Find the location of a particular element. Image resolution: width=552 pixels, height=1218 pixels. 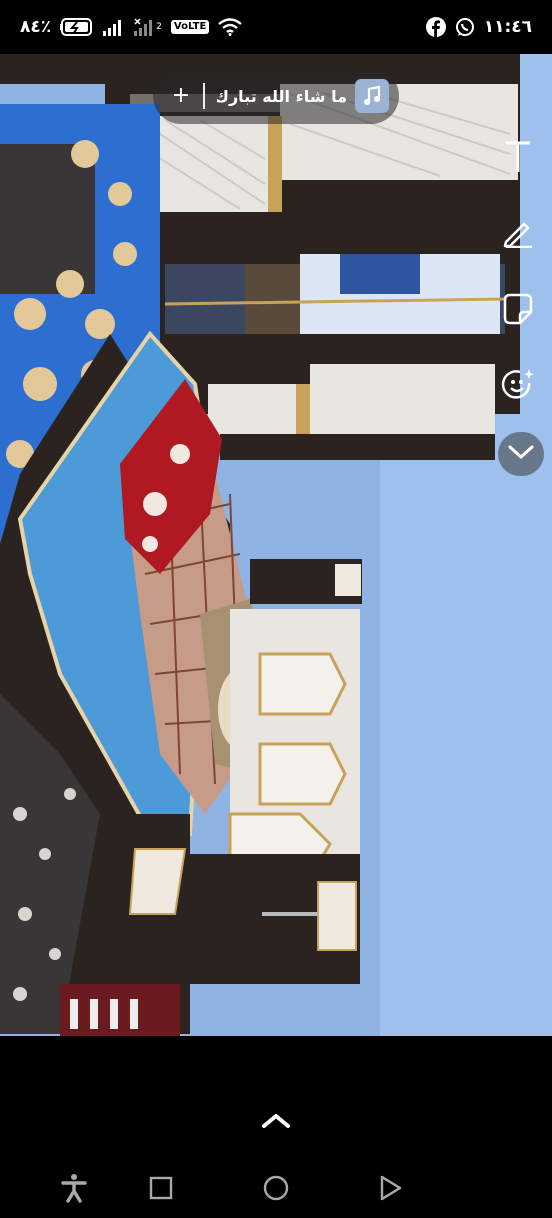

swipe-up-button is located at coordinates (276, 1123).